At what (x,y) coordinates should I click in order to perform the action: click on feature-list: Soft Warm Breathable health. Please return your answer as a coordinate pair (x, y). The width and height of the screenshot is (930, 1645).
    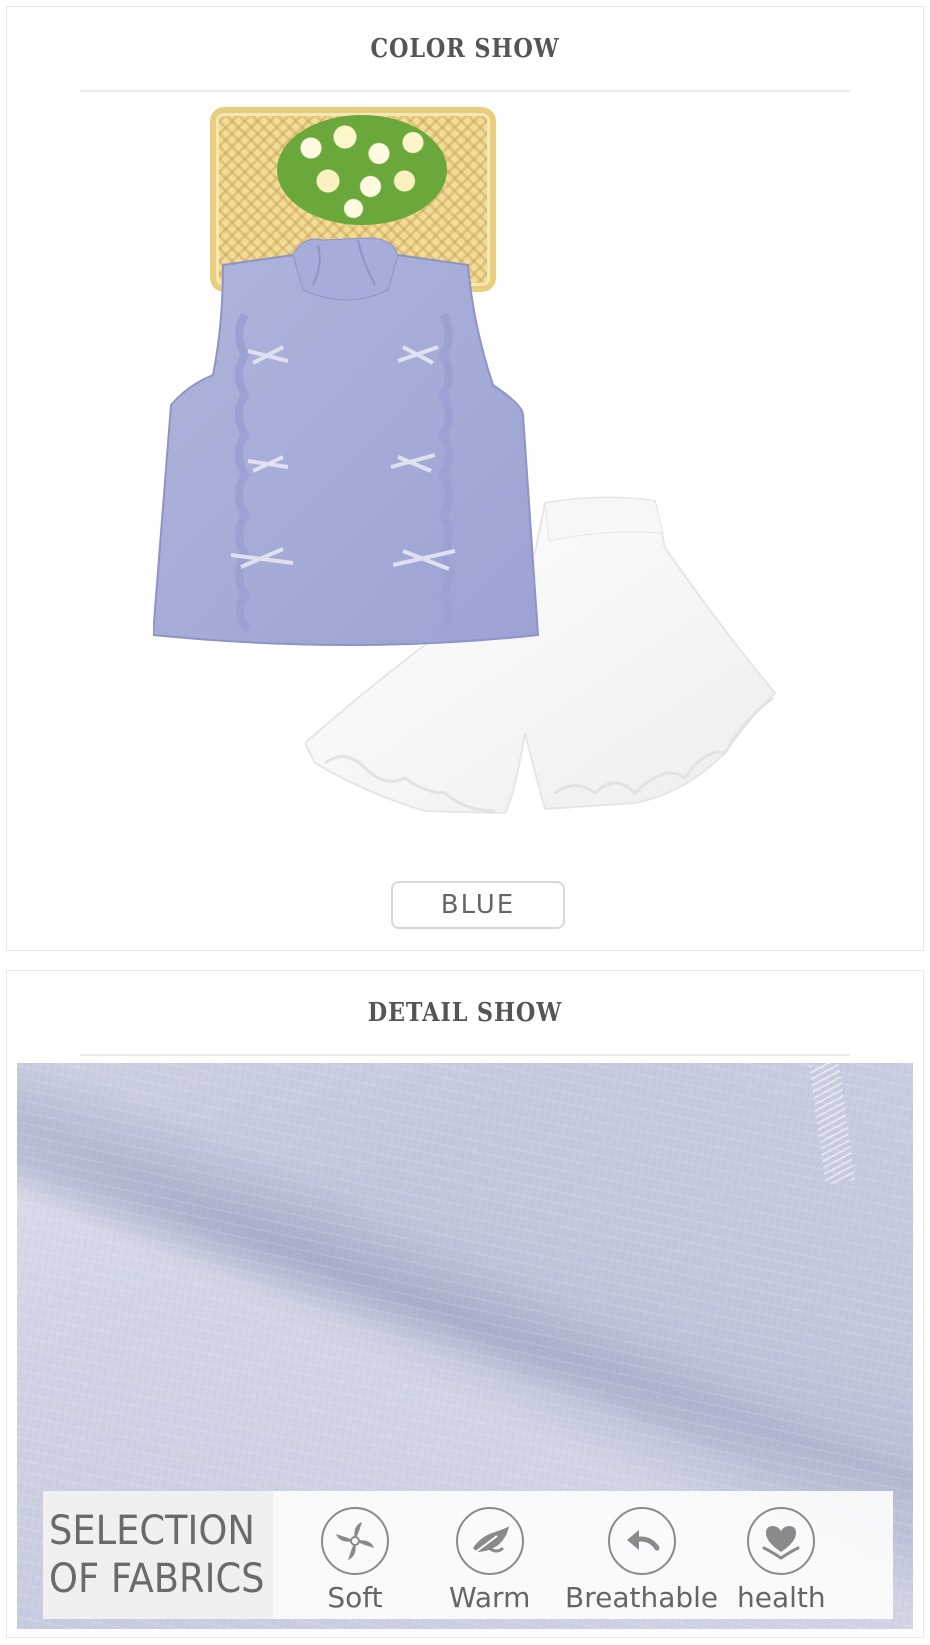
    Looking at the image, I should click on (583, 1555).